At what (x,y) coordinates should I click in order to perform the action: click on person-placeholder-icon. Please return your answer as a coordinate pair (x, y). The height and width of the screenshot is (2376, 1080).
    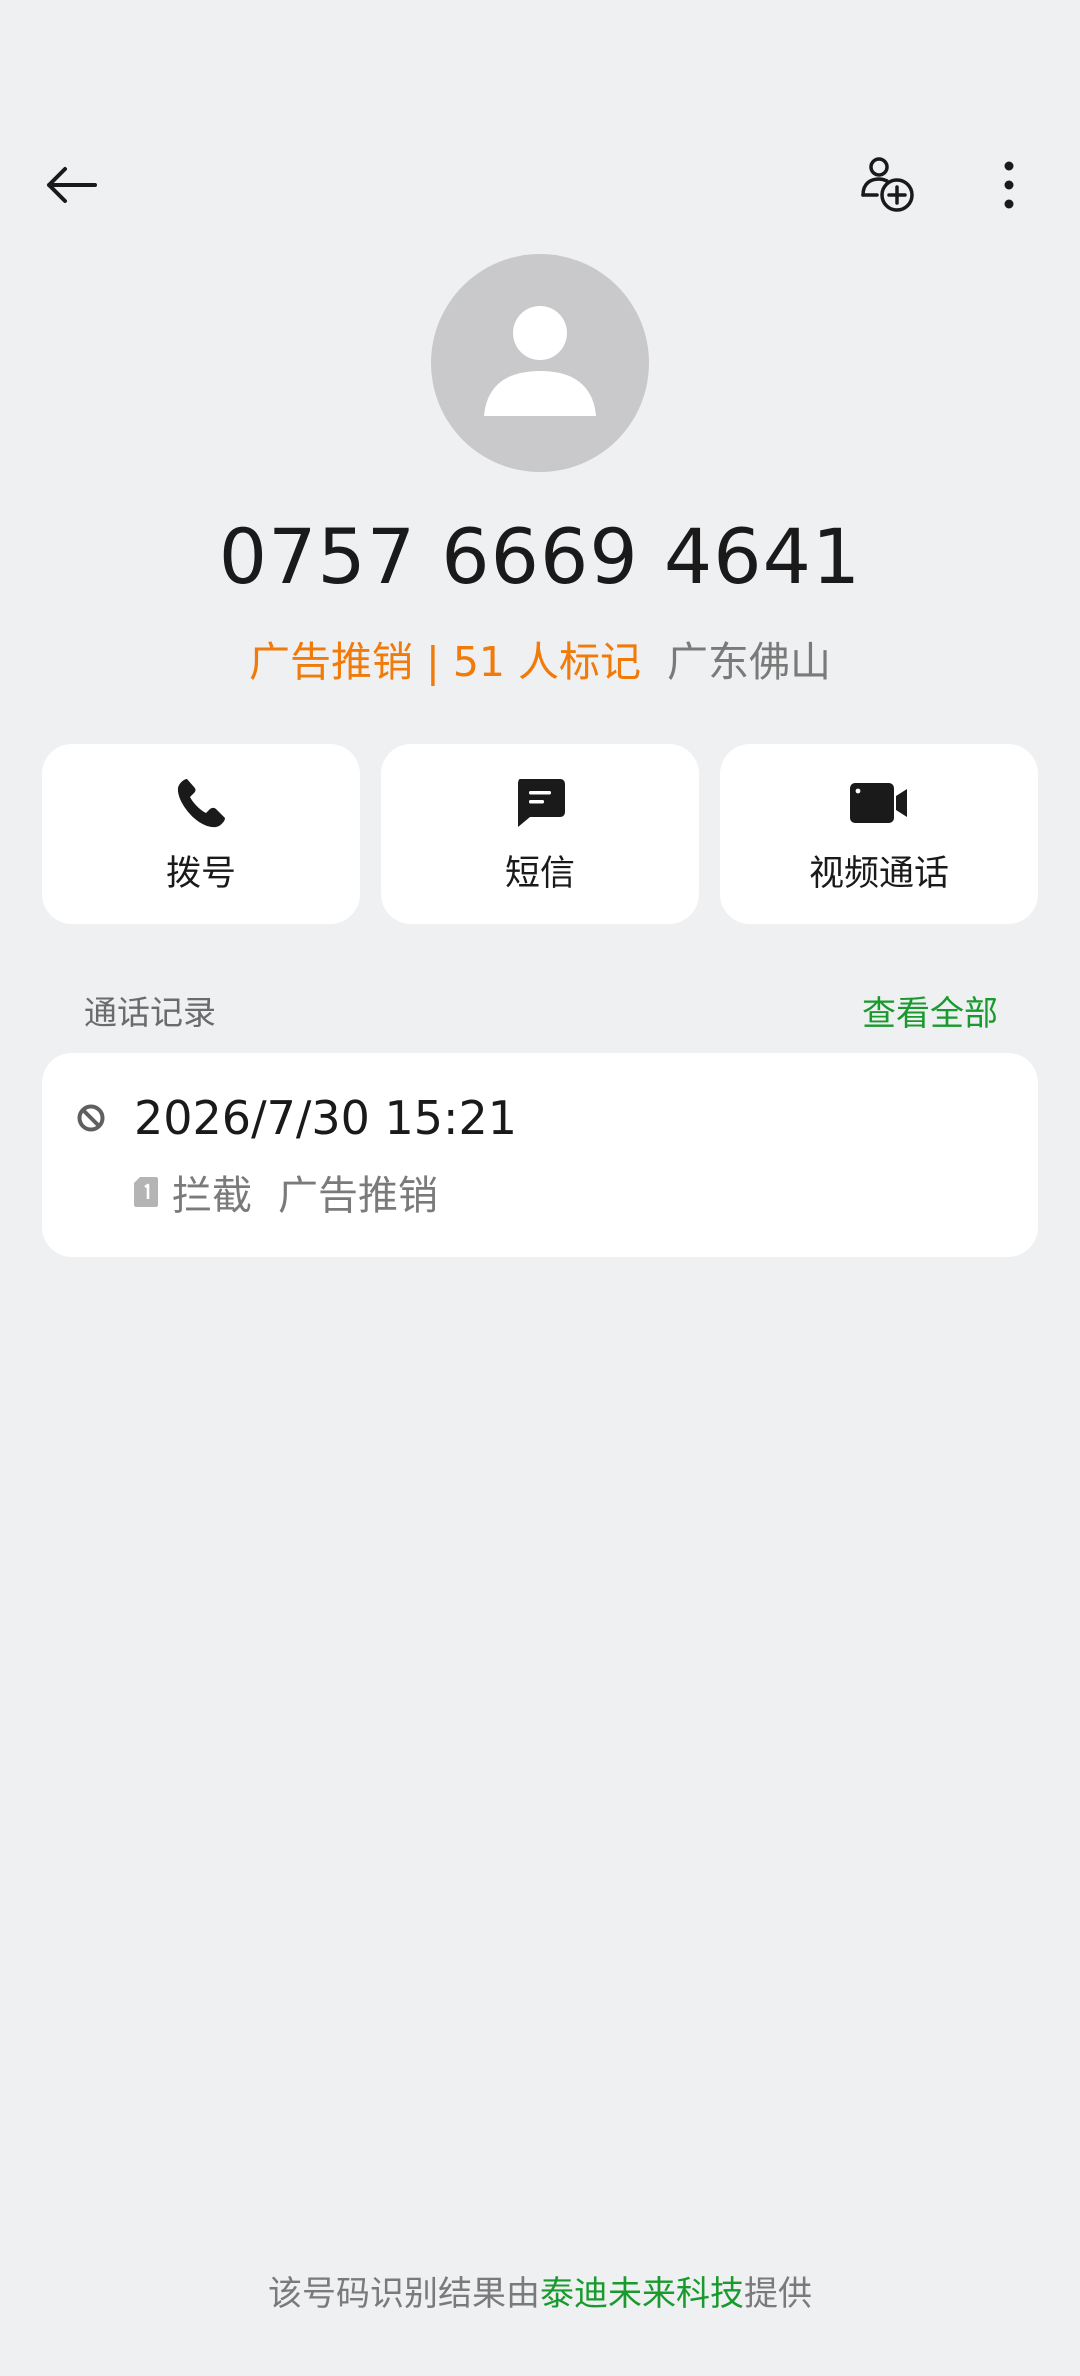
    Looking at the image, I should click on (540, 361).